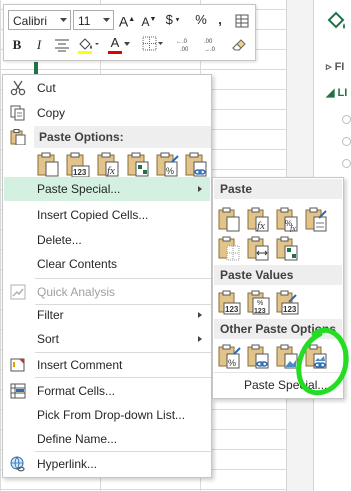  I want to click on increase-decimal-icon: ←.0 .00, so click(187, 44).